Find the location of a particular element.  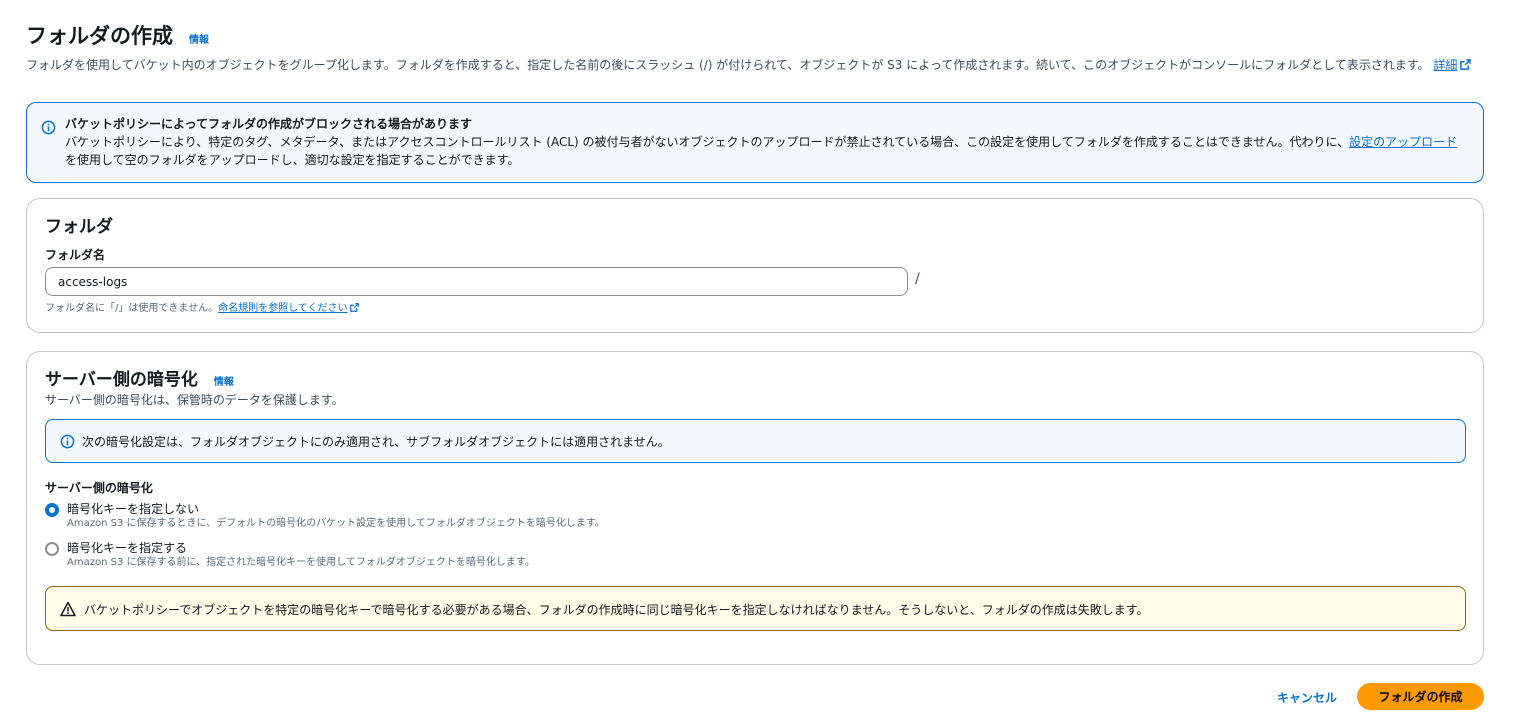

details-link-label: 詳細 is located at coordinates (1445, 65).